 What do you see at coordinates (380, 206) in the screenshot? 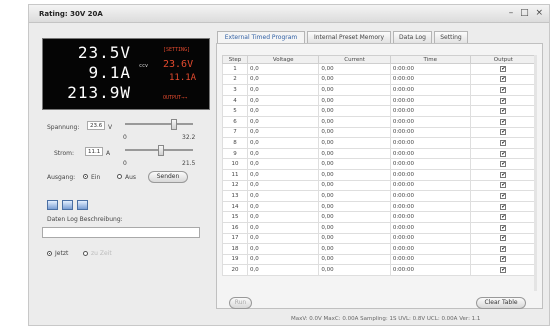
I see `table-row: 14 0,0 0,00 0:00:00 ✔` at bounding box center [380, 206].